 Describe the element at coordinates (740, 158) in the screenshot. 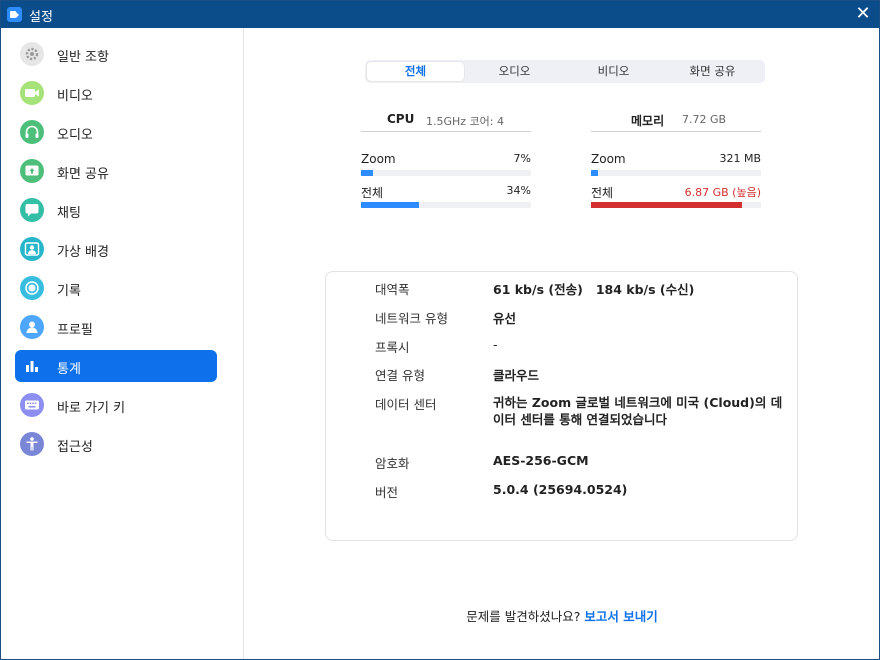

I see `metric-value: 321 MB` at that location.